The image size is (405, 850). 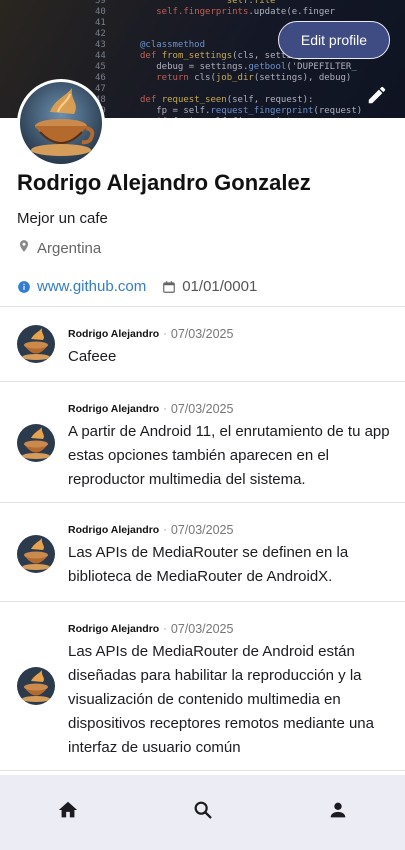 I want to click on profile-avatar, so click(x=61, y=123).